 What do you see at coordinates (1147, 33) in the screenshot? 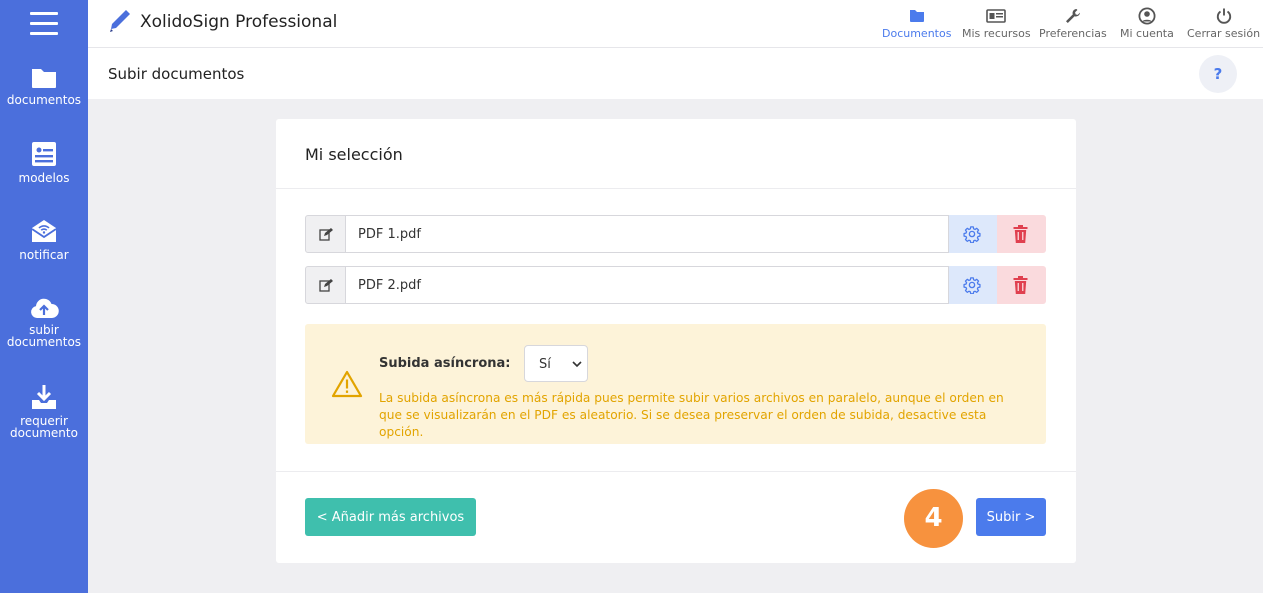
I see `nav-label: Mi cuenta` at bounding box center [1147, 33].